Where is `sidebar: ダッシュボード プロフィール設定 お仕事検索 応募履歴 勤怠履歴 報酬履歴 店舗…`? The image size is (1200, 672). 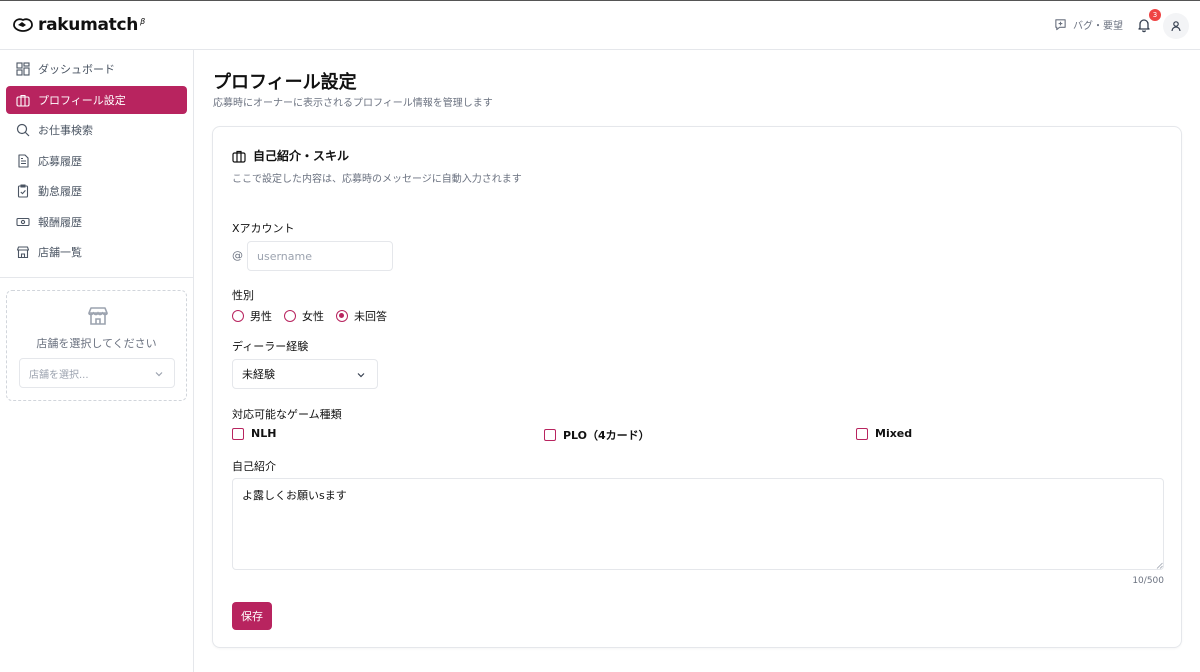
sidebar: ダッシュボード プロフィール設定 お仕事検索 応募履歴 勤怠履歴 報酬履歴 店舗… is located at coordinates (97, 361).